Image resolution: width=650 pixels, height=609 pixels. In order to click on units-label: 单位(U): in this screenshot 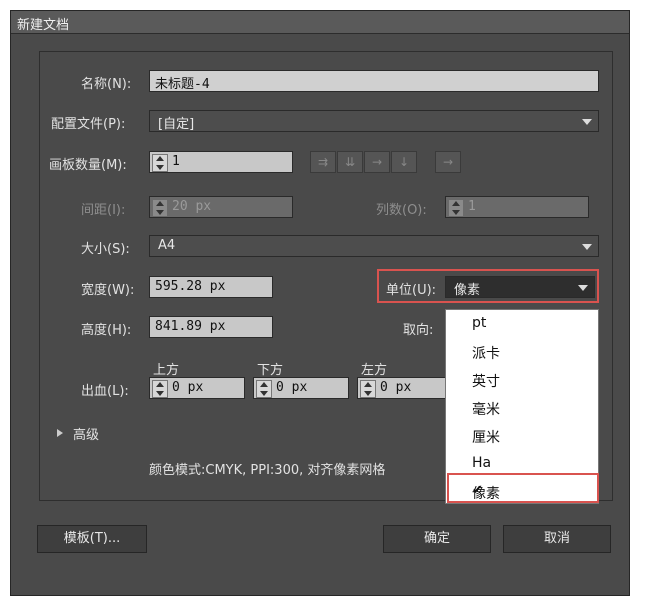, I will do `click(411, 290)`.